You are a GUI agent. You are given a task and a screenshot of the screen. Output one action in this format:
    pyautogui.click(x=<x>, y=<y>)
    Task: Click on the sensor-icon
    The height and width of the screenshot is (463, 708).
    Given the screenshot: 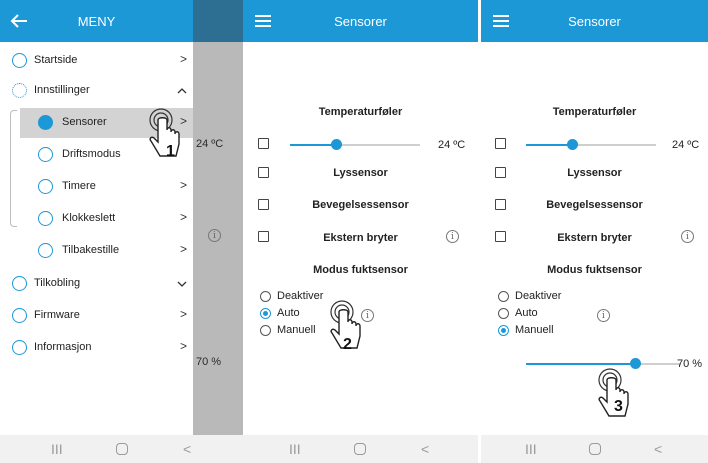 What is the action you would take?
    pyautogui.click(x=45, y=122)
    